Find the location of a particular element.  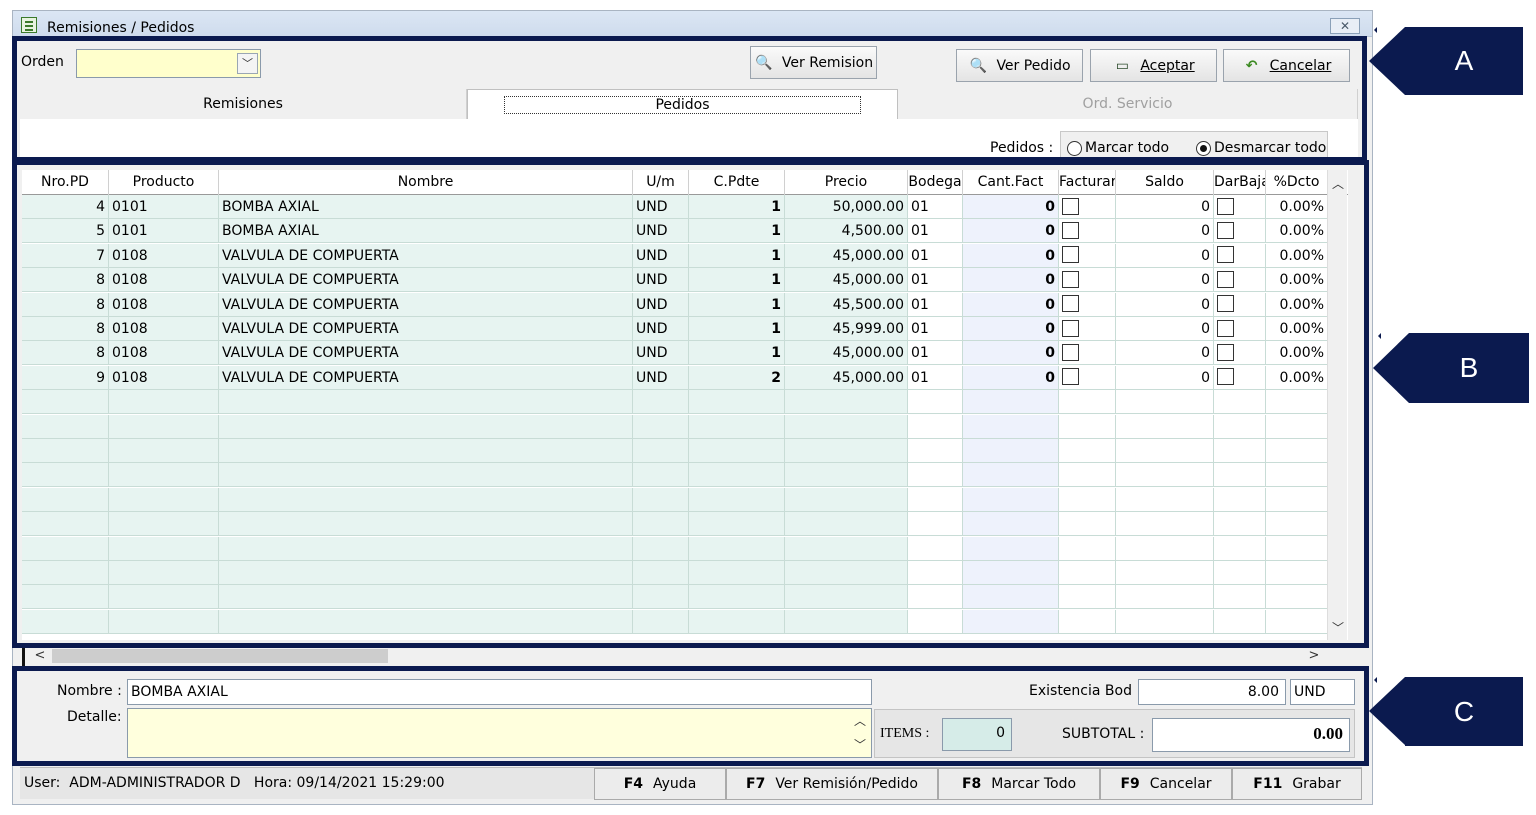

radio-desmarcar-todo: Desmarcar todo is located at coordinates (1261, 148).